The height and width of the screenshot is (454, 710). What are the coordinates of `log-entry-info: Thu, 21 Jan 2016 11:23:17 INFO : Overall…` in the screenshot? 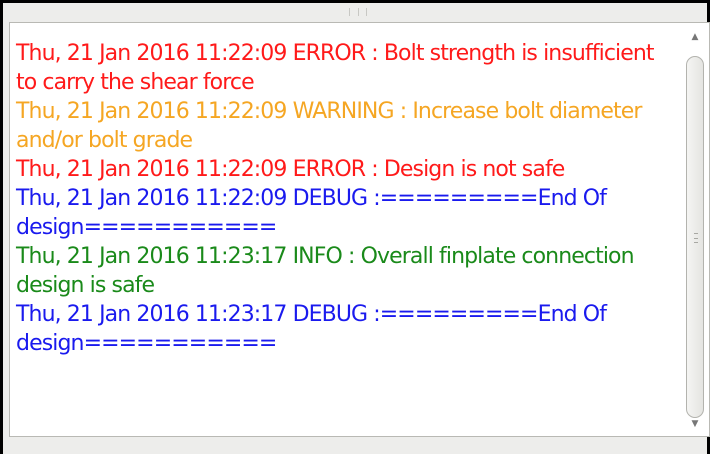 It's located at (325, 271).